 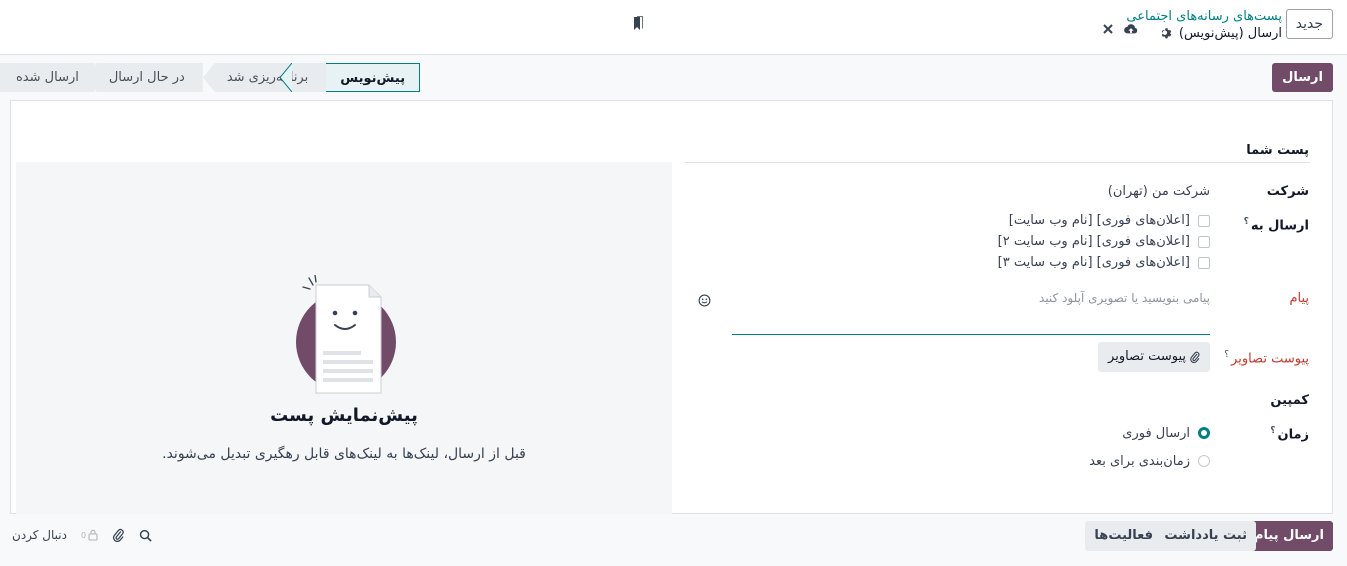 I want to click on stage-draft: پیش‌نویس, so click(x=373, y=77).